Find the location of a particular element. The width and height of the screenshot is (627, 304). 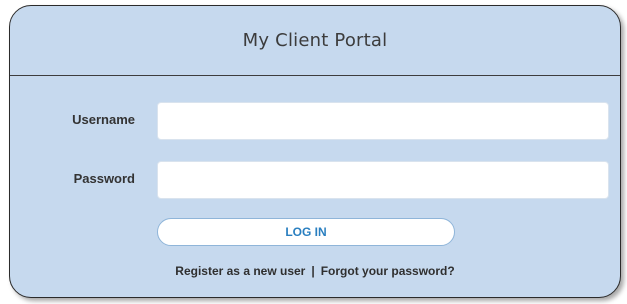

page-title: My Client Portal is located at coordinates (315, 40).